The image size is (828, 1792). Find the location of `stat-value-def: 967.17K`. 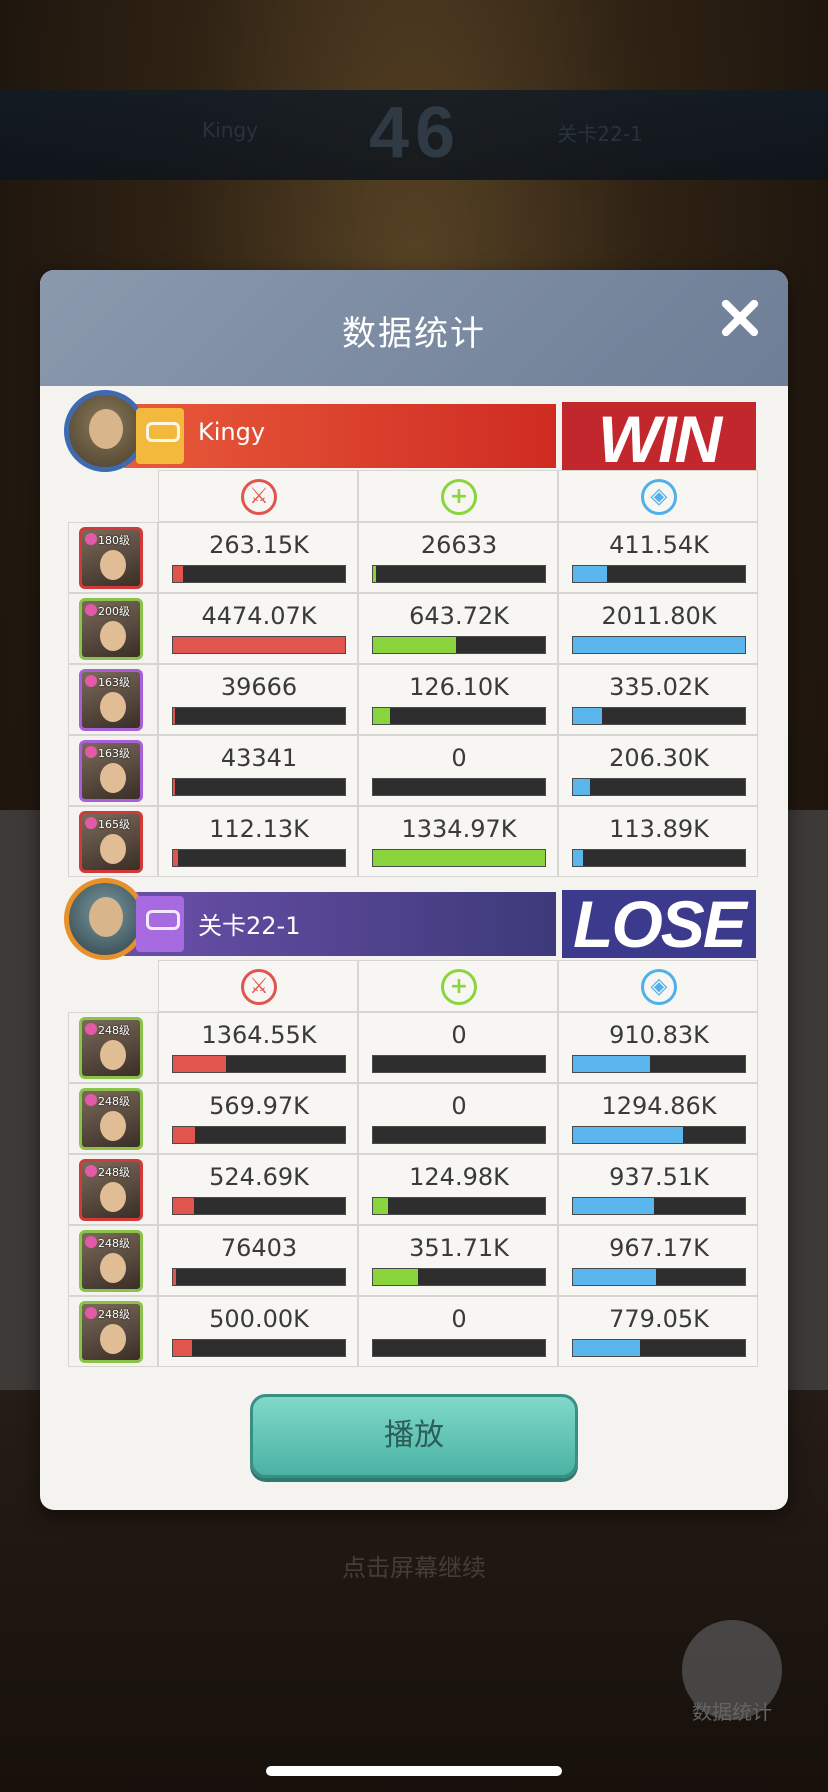

stat-value-def: 967.17K is located at coordinates (659, 1248).